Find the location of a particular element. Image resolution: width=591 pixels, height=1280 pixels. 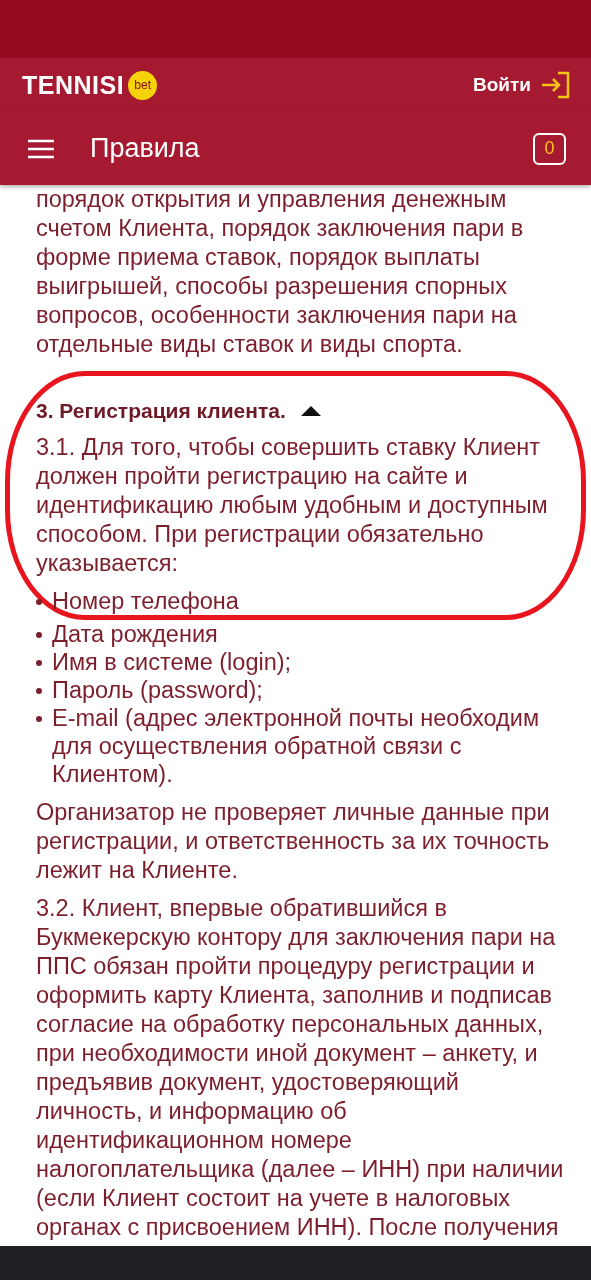

login-icon is located at coordinates (556, 85).